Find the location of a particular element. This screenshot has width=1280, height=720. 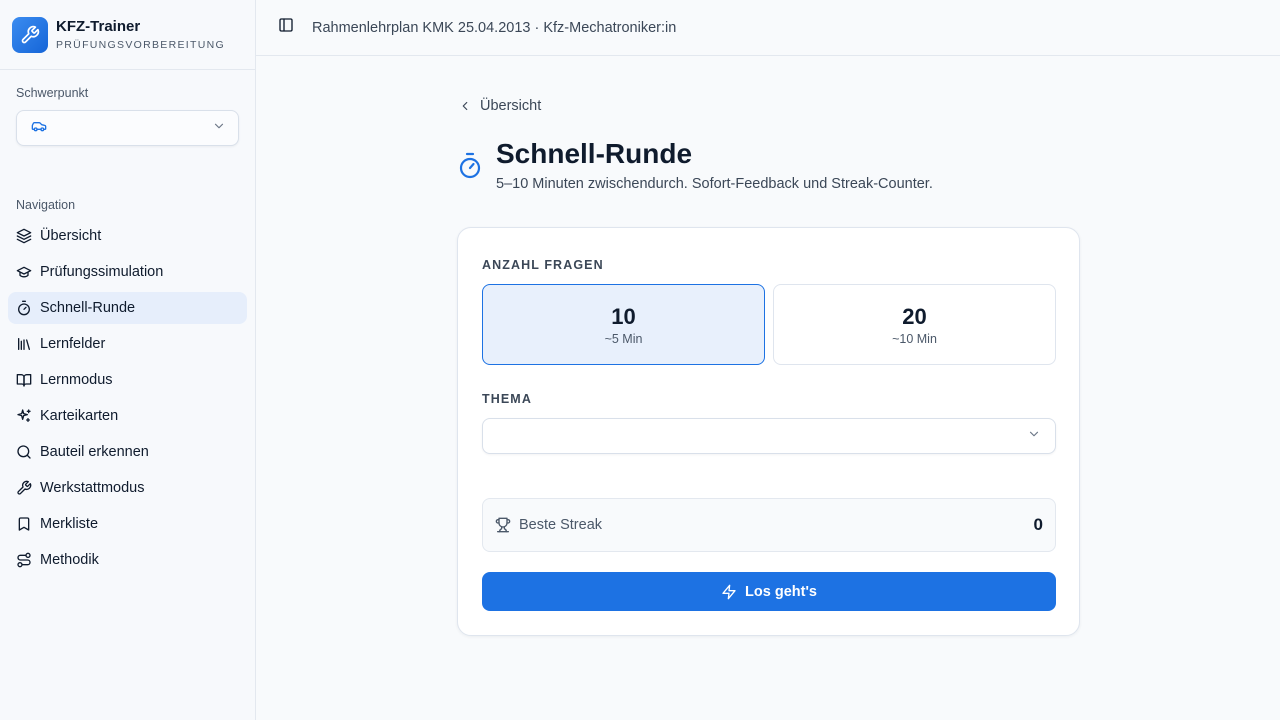

best-streak-panel: Beste Streak 0 is located at coordinates (769, 525).